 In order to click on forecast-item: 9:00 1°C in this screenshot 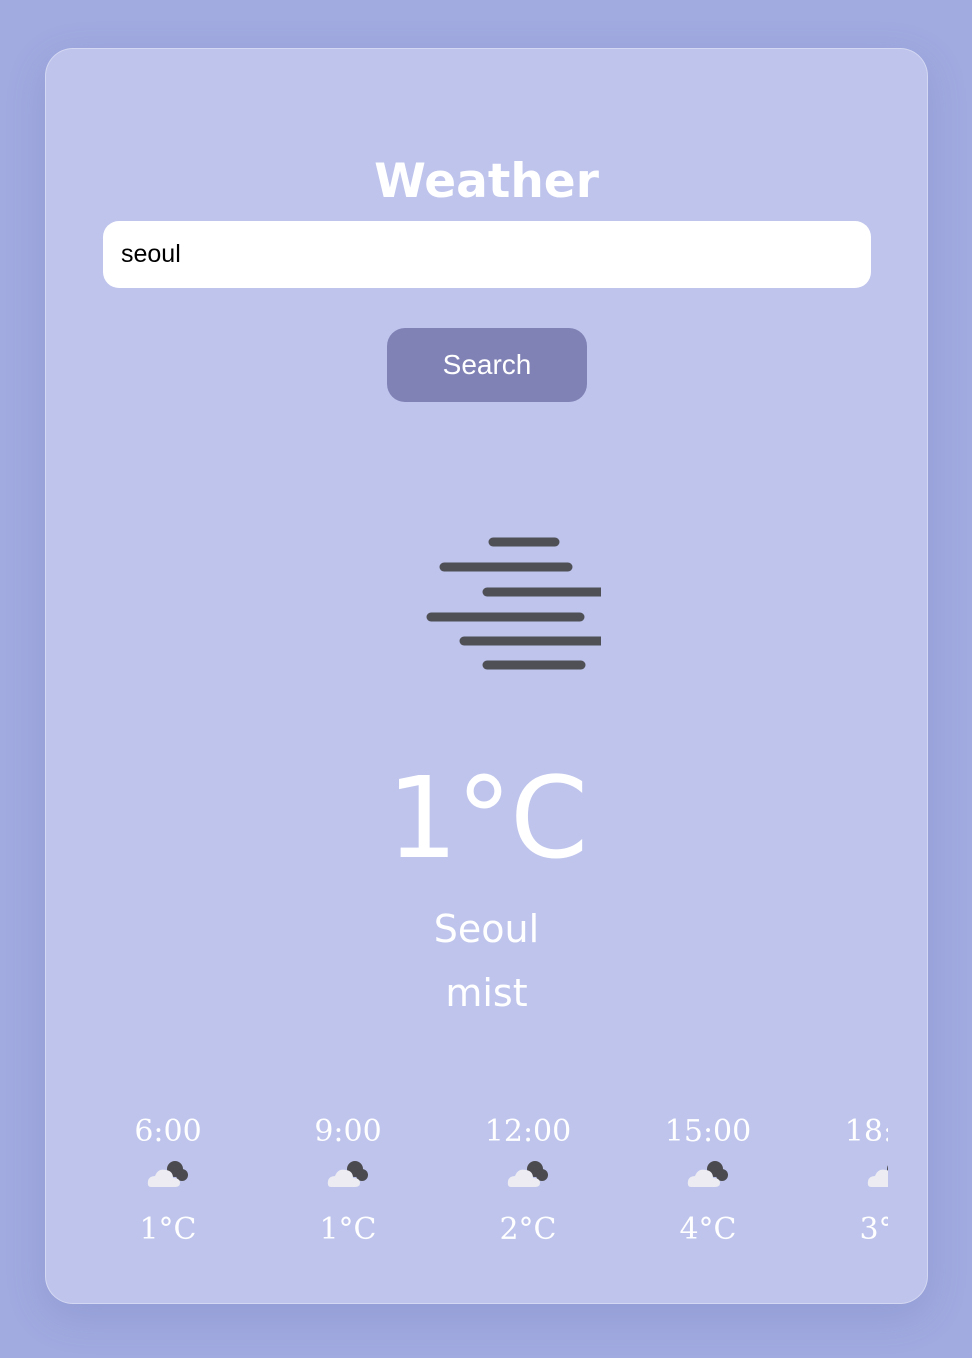, I will do `click(348, 1181)`.